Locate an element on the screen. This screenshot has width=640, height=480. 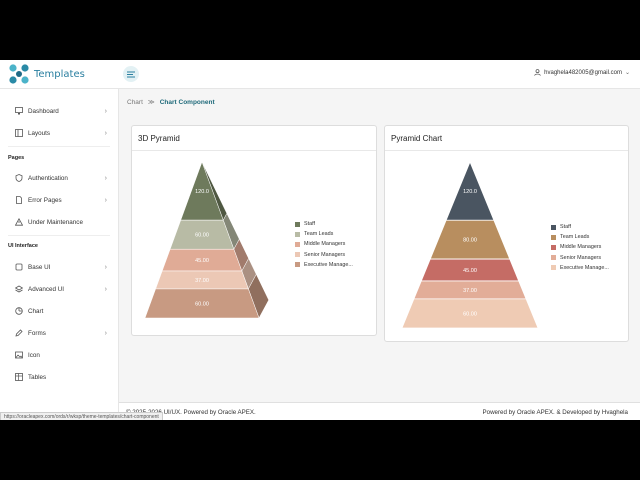
breadcrumb: Chart ≫ Chart Component is located at coordinates (171, 102).